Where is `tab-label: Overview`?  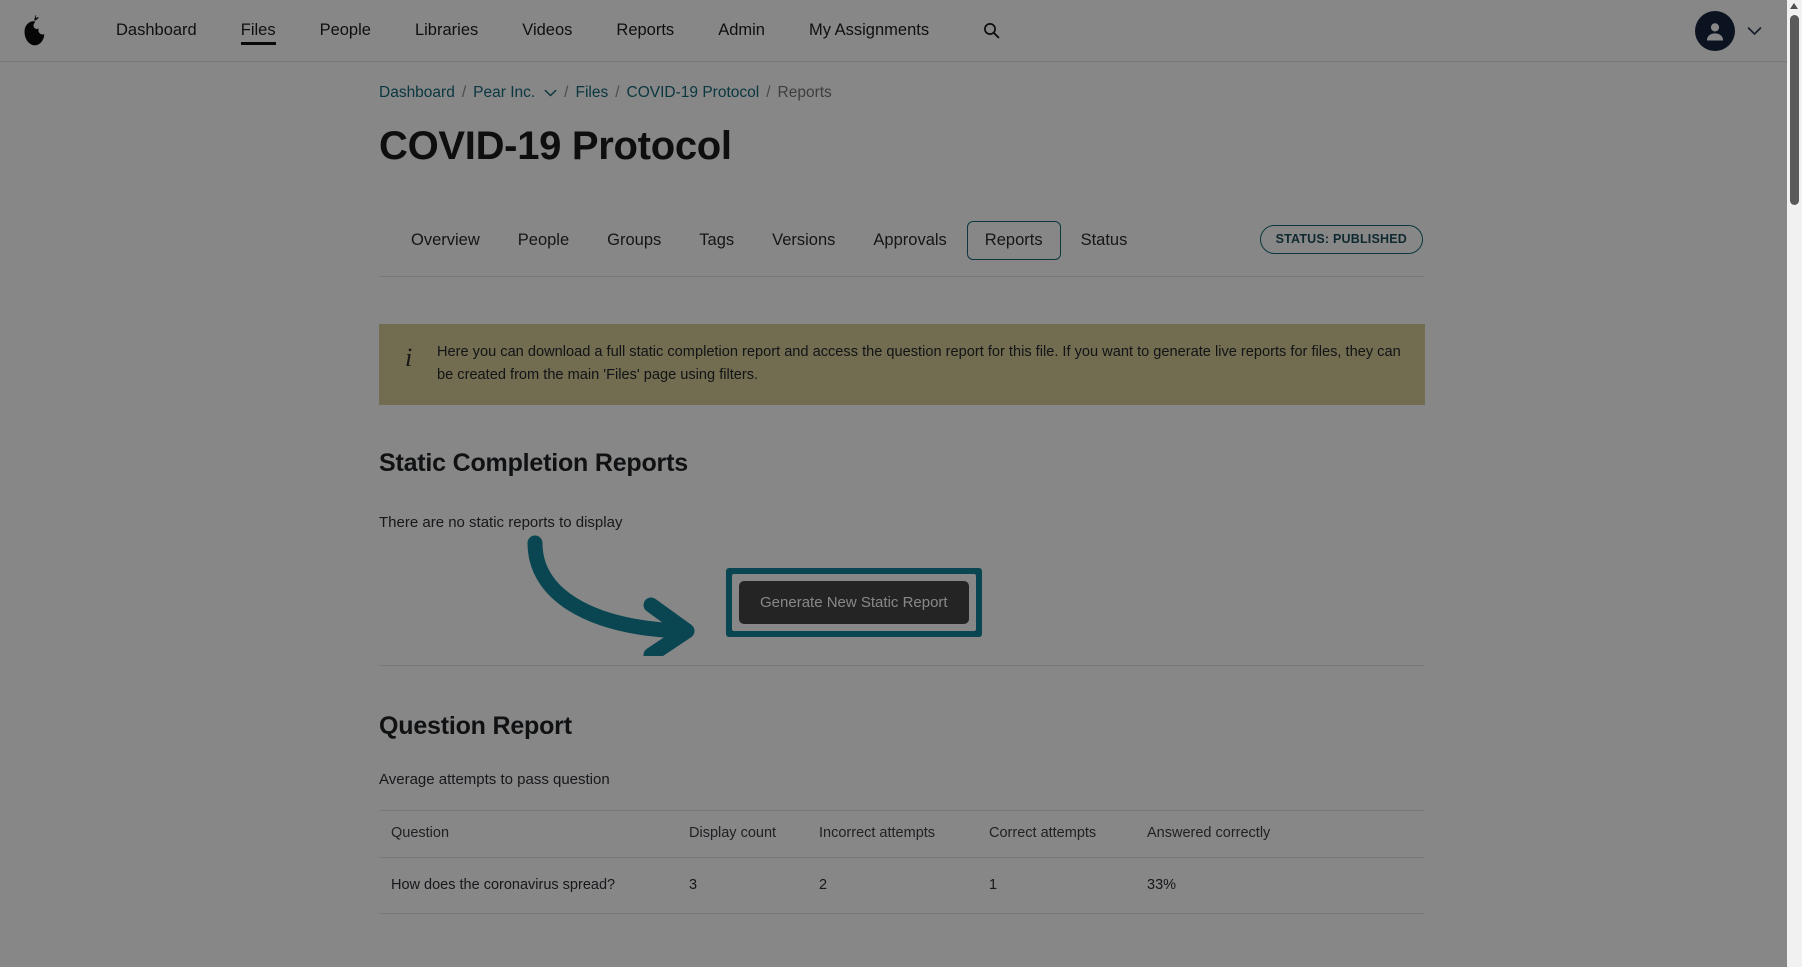
tab-label: Overview is located at coordinates (445, 240).